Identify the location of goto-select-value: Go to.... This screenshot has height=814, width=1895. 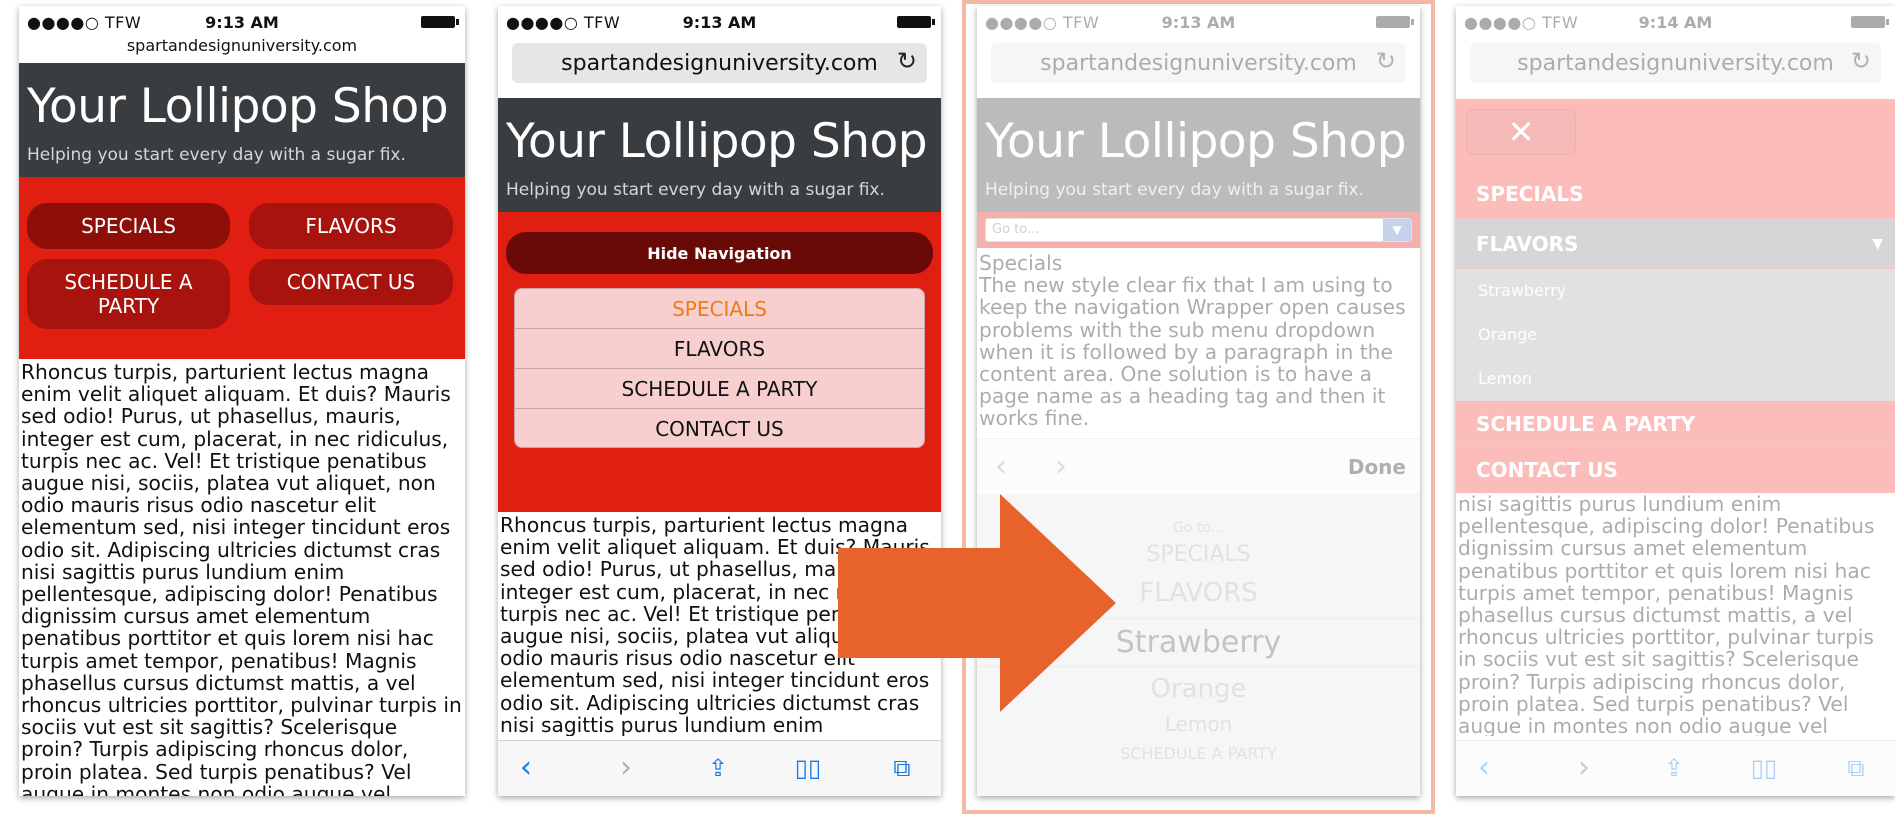
(1016, 229).